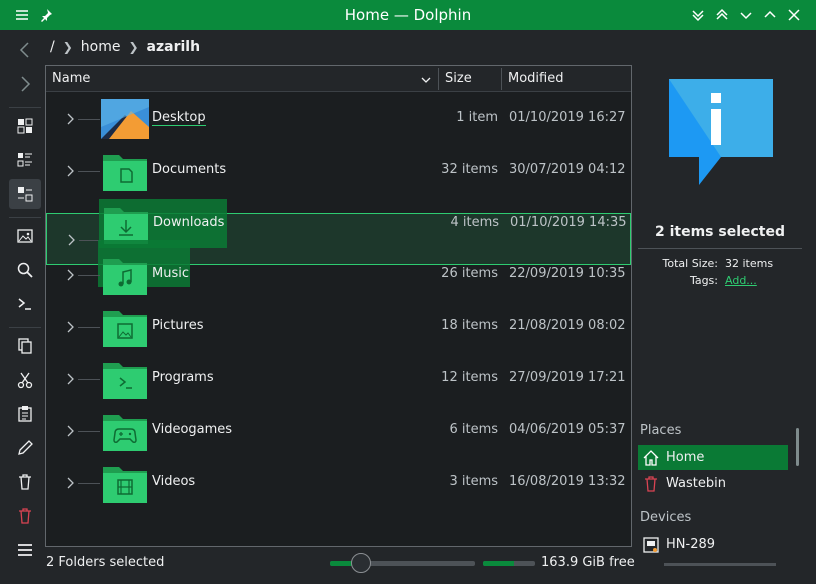 The width and height of the screenshot is (816, 584). What do you see at coordinates (469, 325) in the screenshot?
I see `file-size: 18 items` at bounding box center [469, 325].